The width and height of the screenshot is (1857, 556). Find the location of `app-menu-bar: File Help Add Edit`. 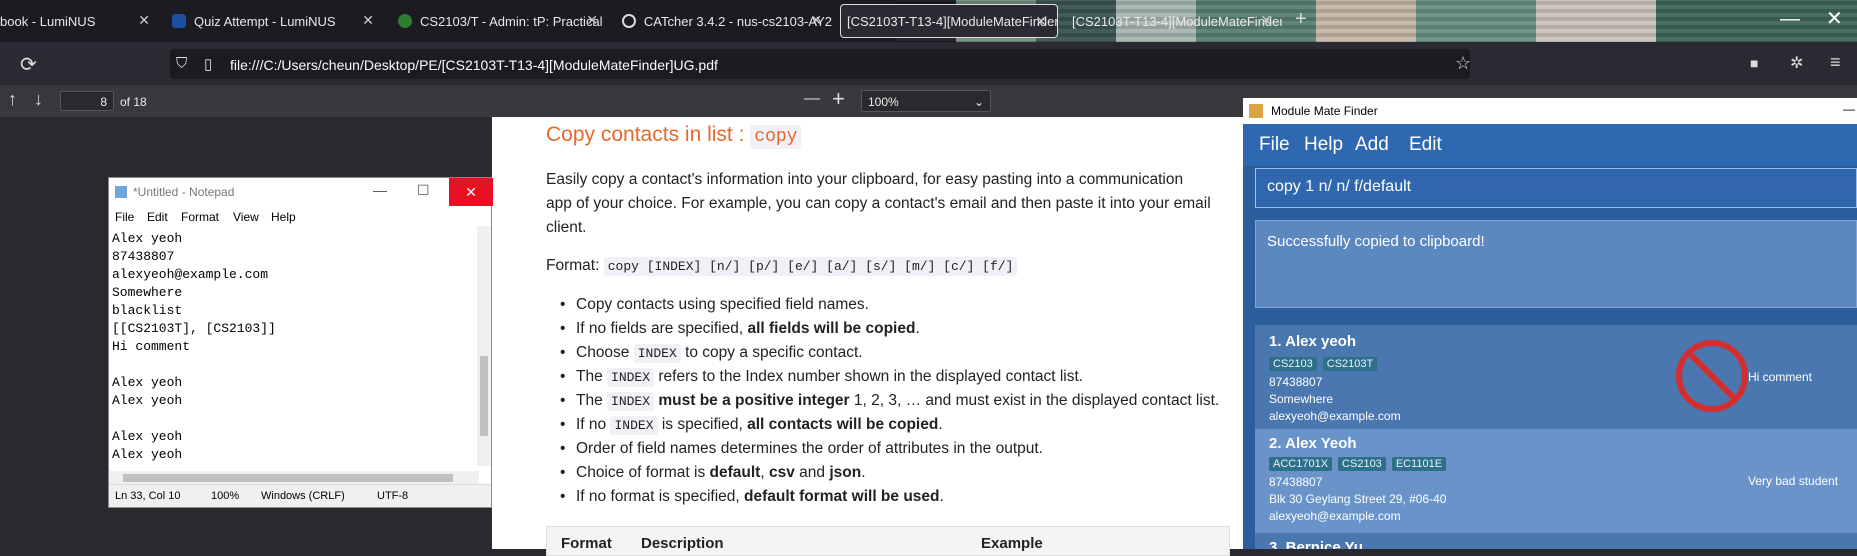

app-menu-bar: File Help Add Edit is located at coordinates (1550, 145).